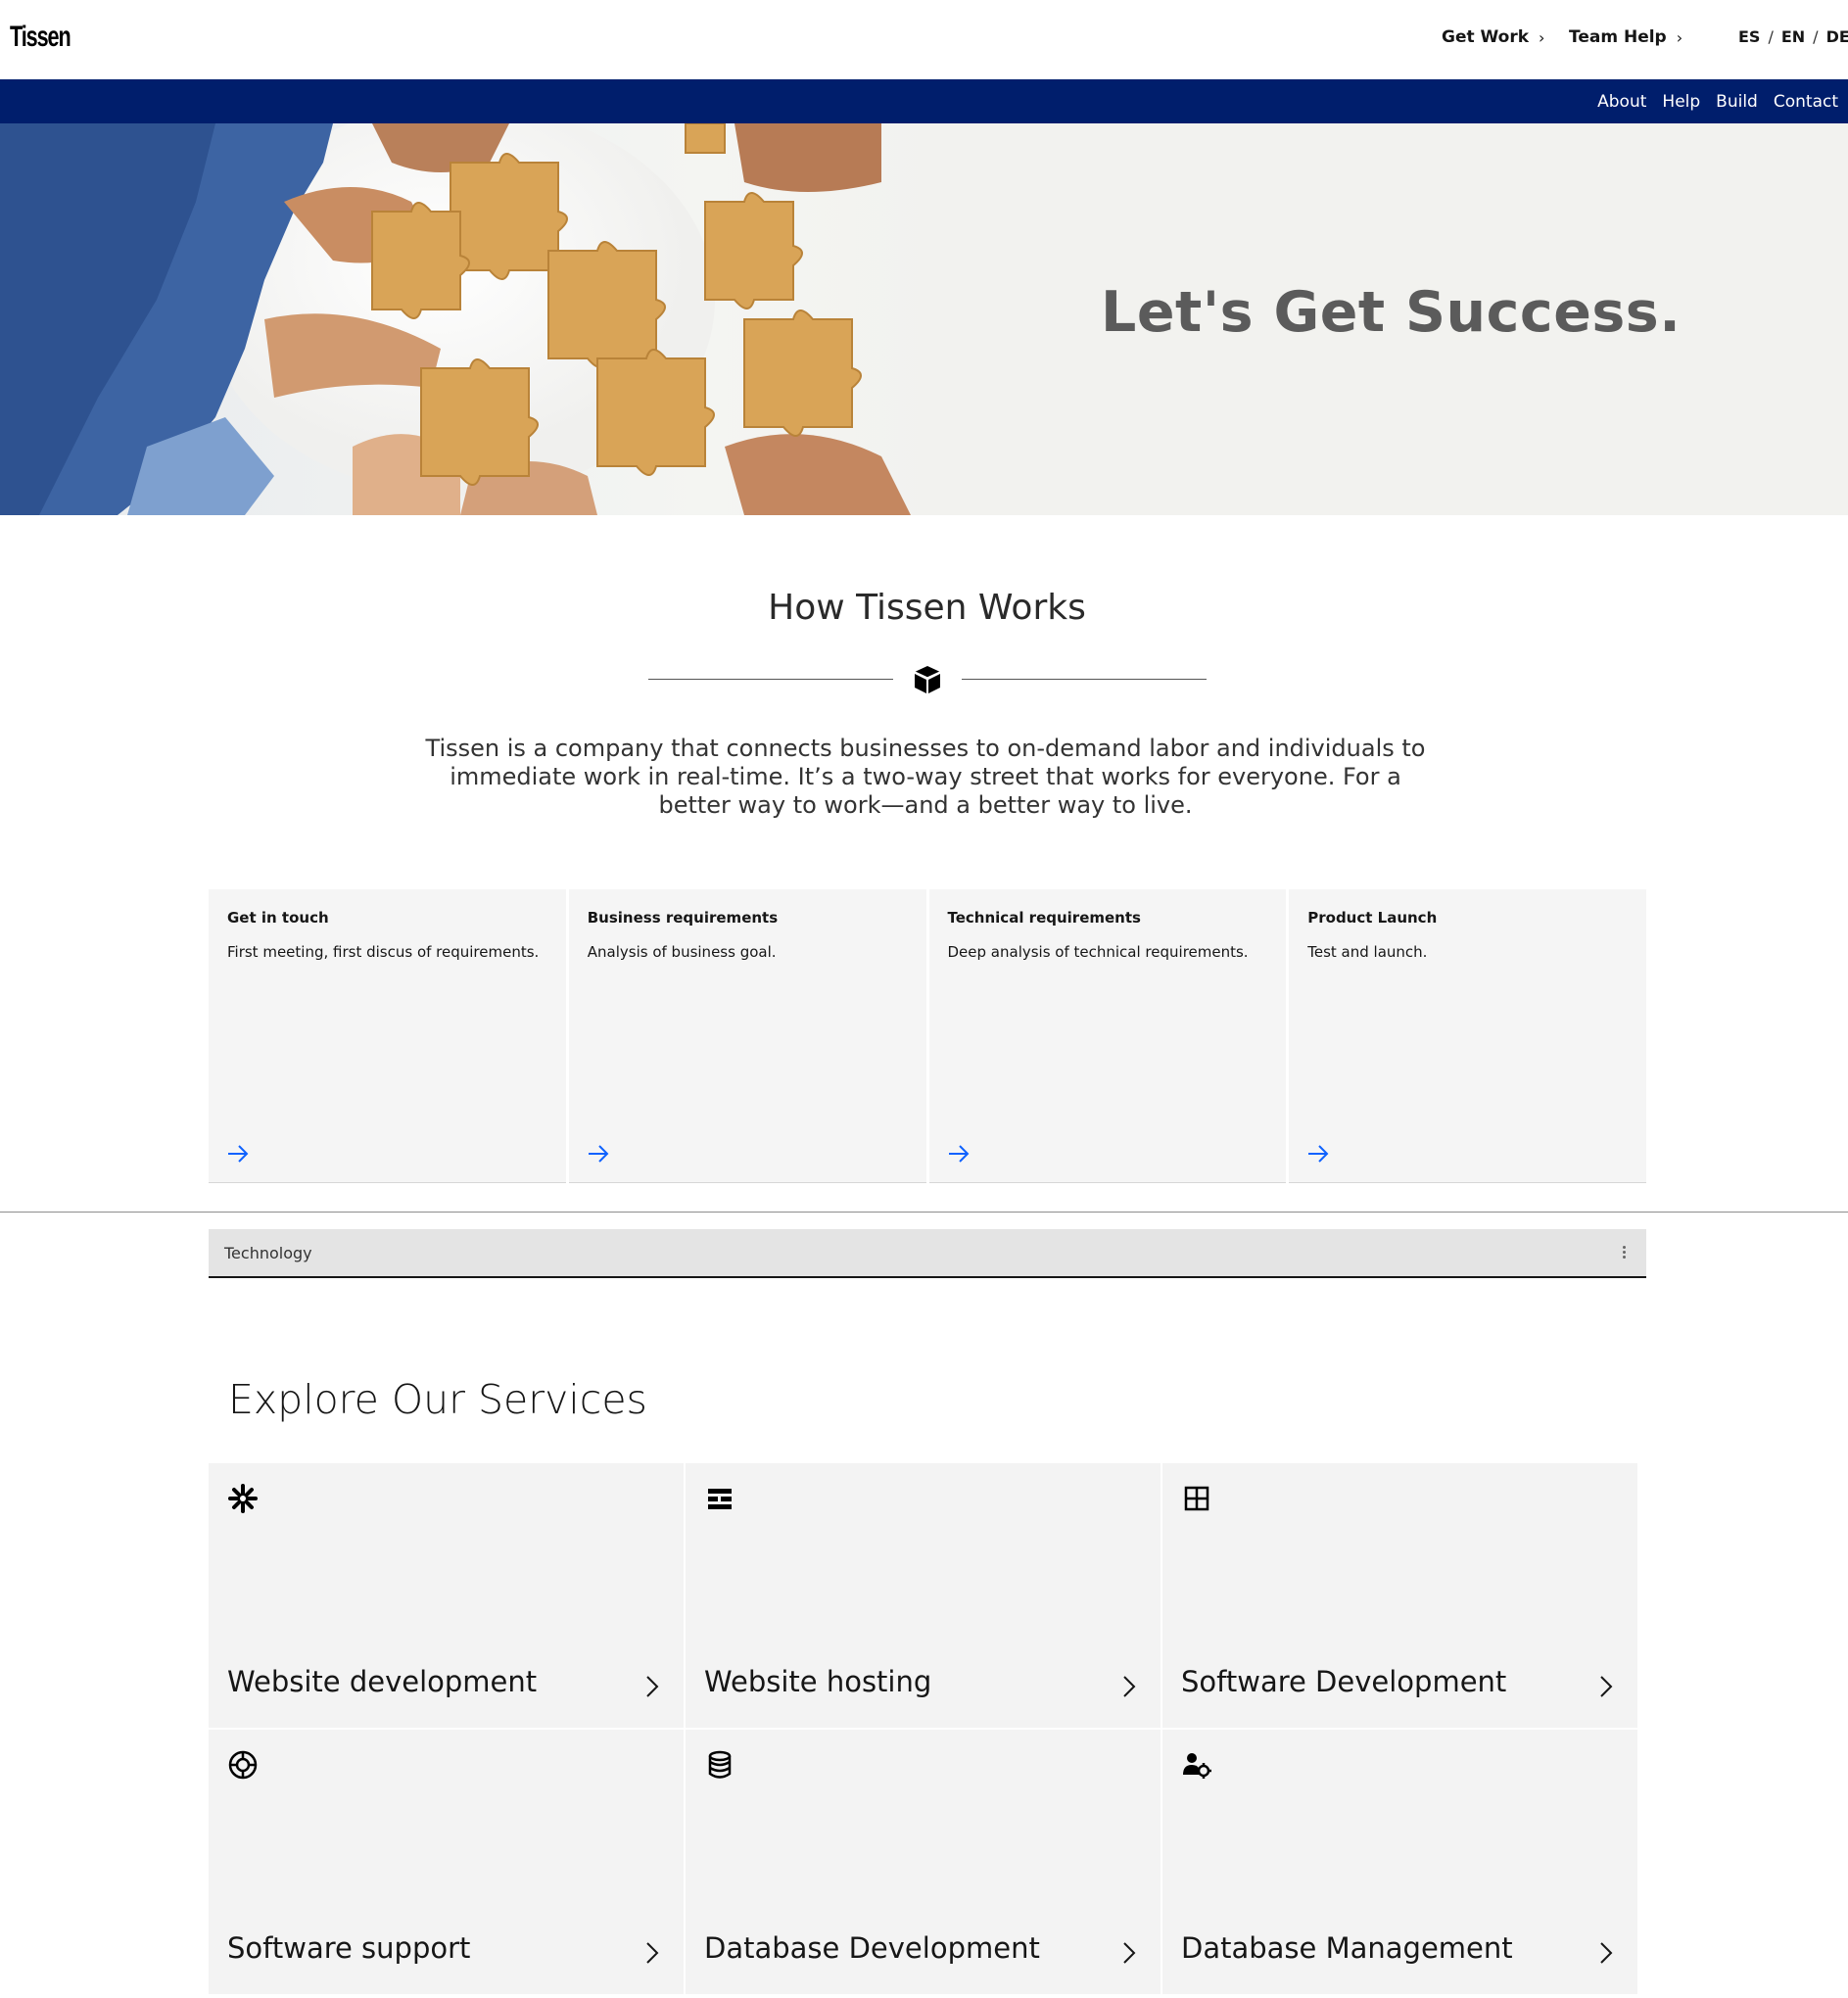 The height and width of the screenshot is (1998, 1848). I want to click on nav-team-help: Team Help ›, so click(1625, 37).